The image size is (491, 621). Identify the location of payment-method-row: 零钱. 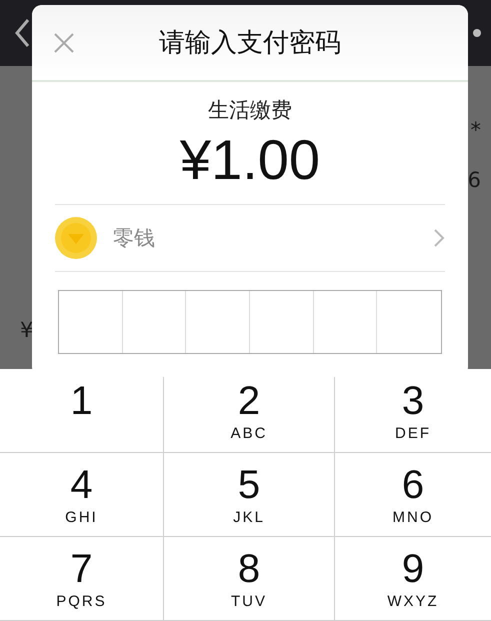
(250, 238).